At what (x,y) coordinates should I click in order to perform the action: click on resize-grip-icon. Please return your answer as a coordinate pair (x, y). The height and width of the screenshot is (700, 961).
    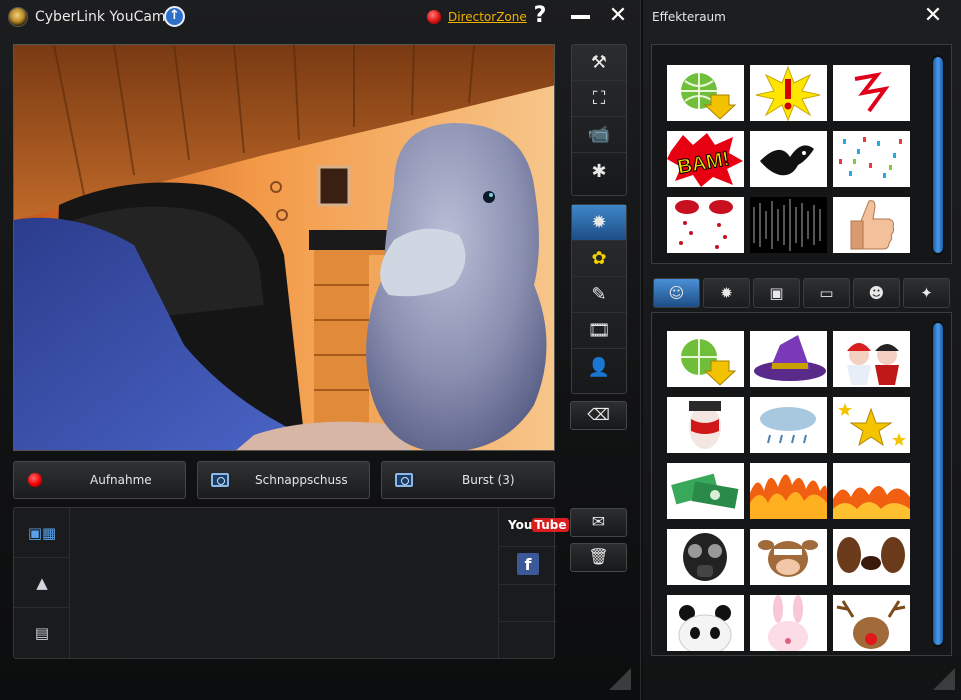
    Looking at the image, I should click on (620, 679).